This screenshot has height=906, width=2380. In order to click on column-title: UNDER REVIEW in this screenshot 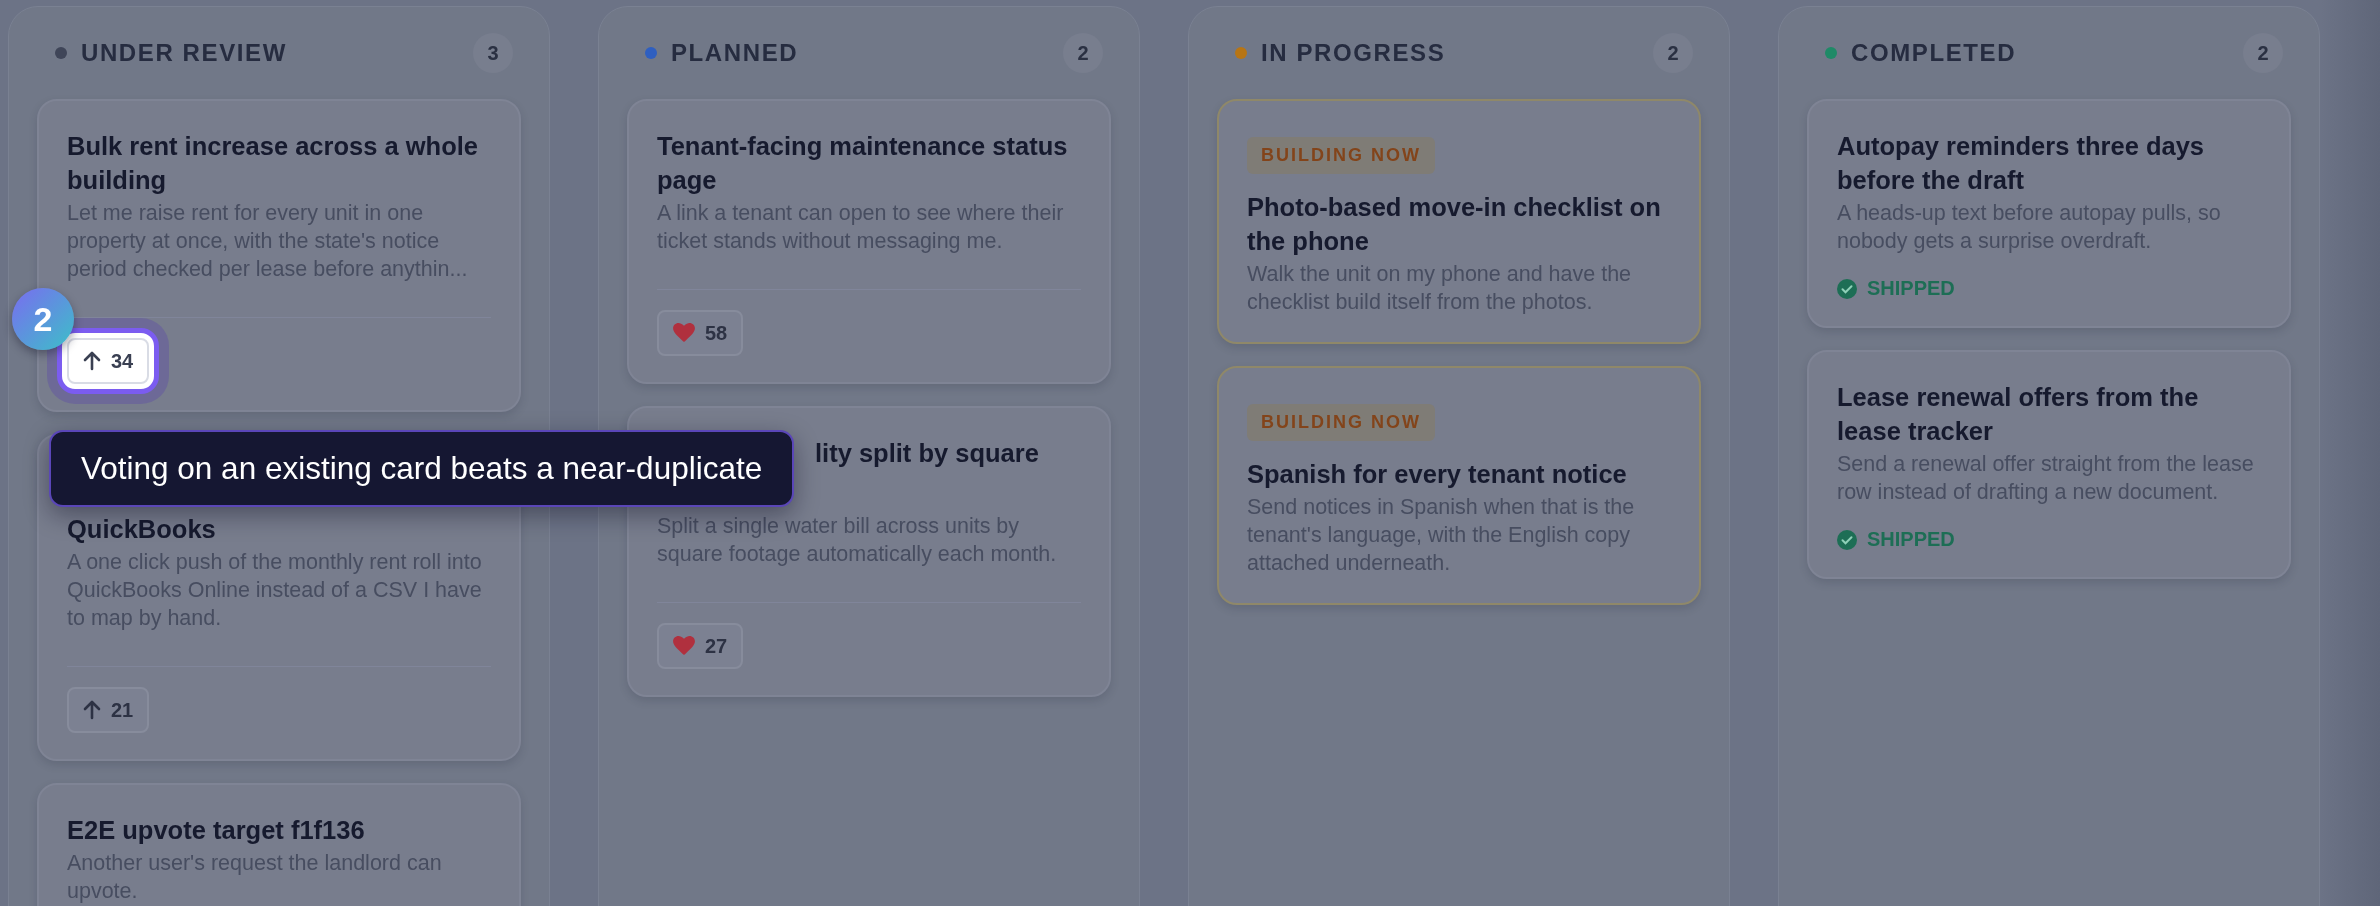, I will do `click(184, 53)`.